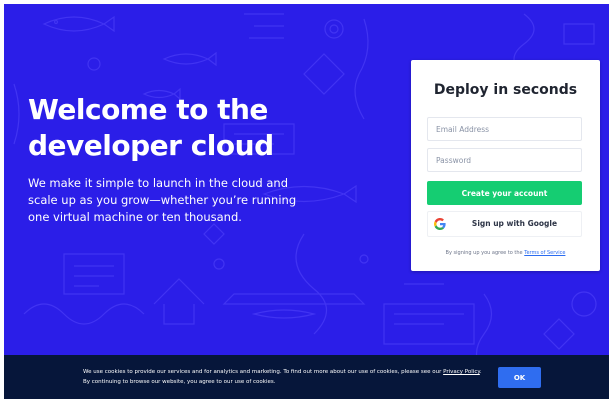 The width and height of the screenshot is (613, 401). What do you see at coordinates (544, 253) in the screenshot?
I see `terms-of-service-link: Terms of Service` at bounding box center [544, 253].